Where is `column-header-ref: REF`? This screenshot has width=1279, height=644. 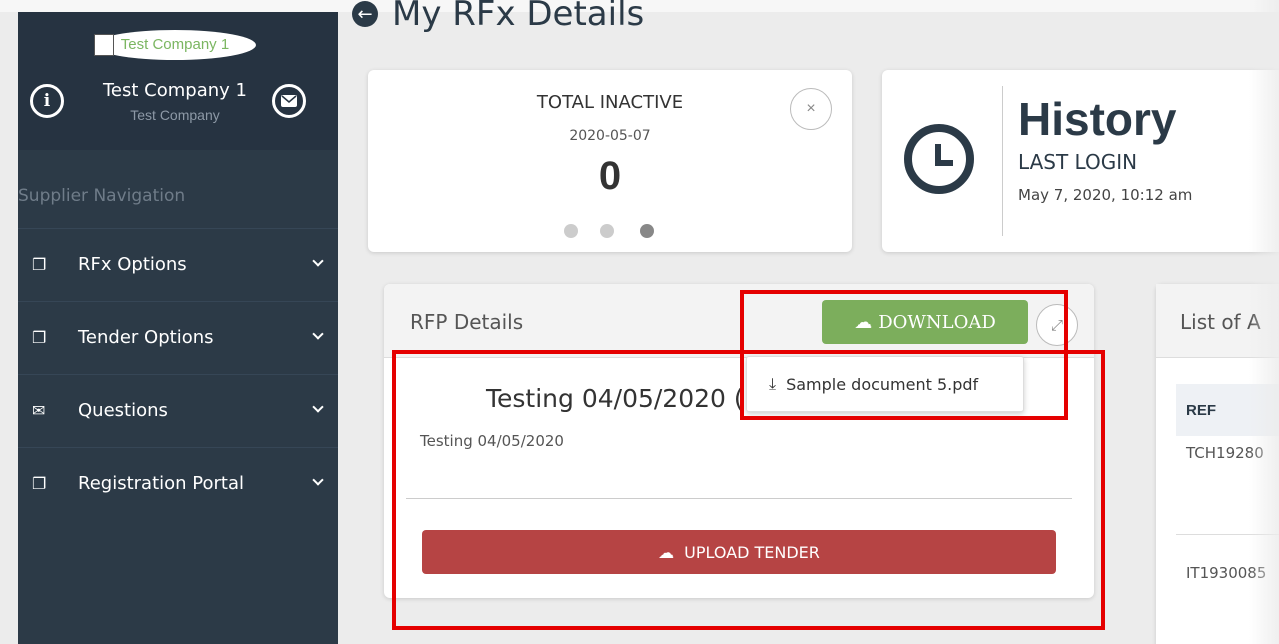 column-header-ref: REF is located at coordinates (1201, 410).